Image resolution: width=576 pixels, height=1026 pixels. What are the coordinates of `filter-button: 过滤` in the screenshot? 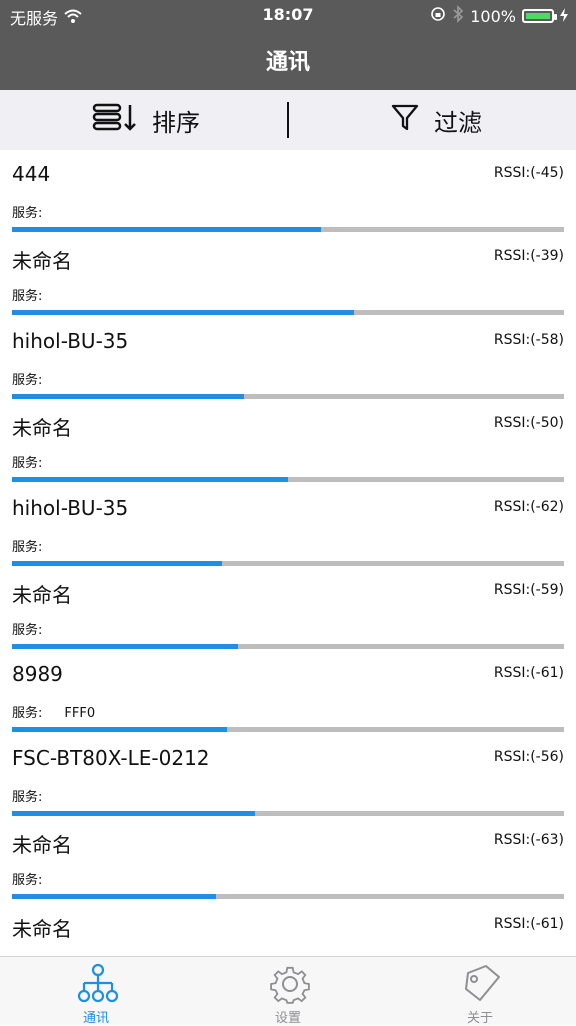 It's located at (436, 120).